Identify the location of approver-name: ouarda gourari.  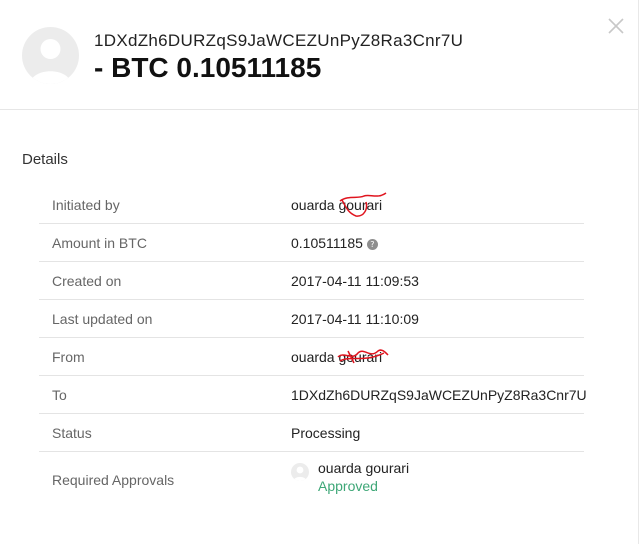
(364, 468).